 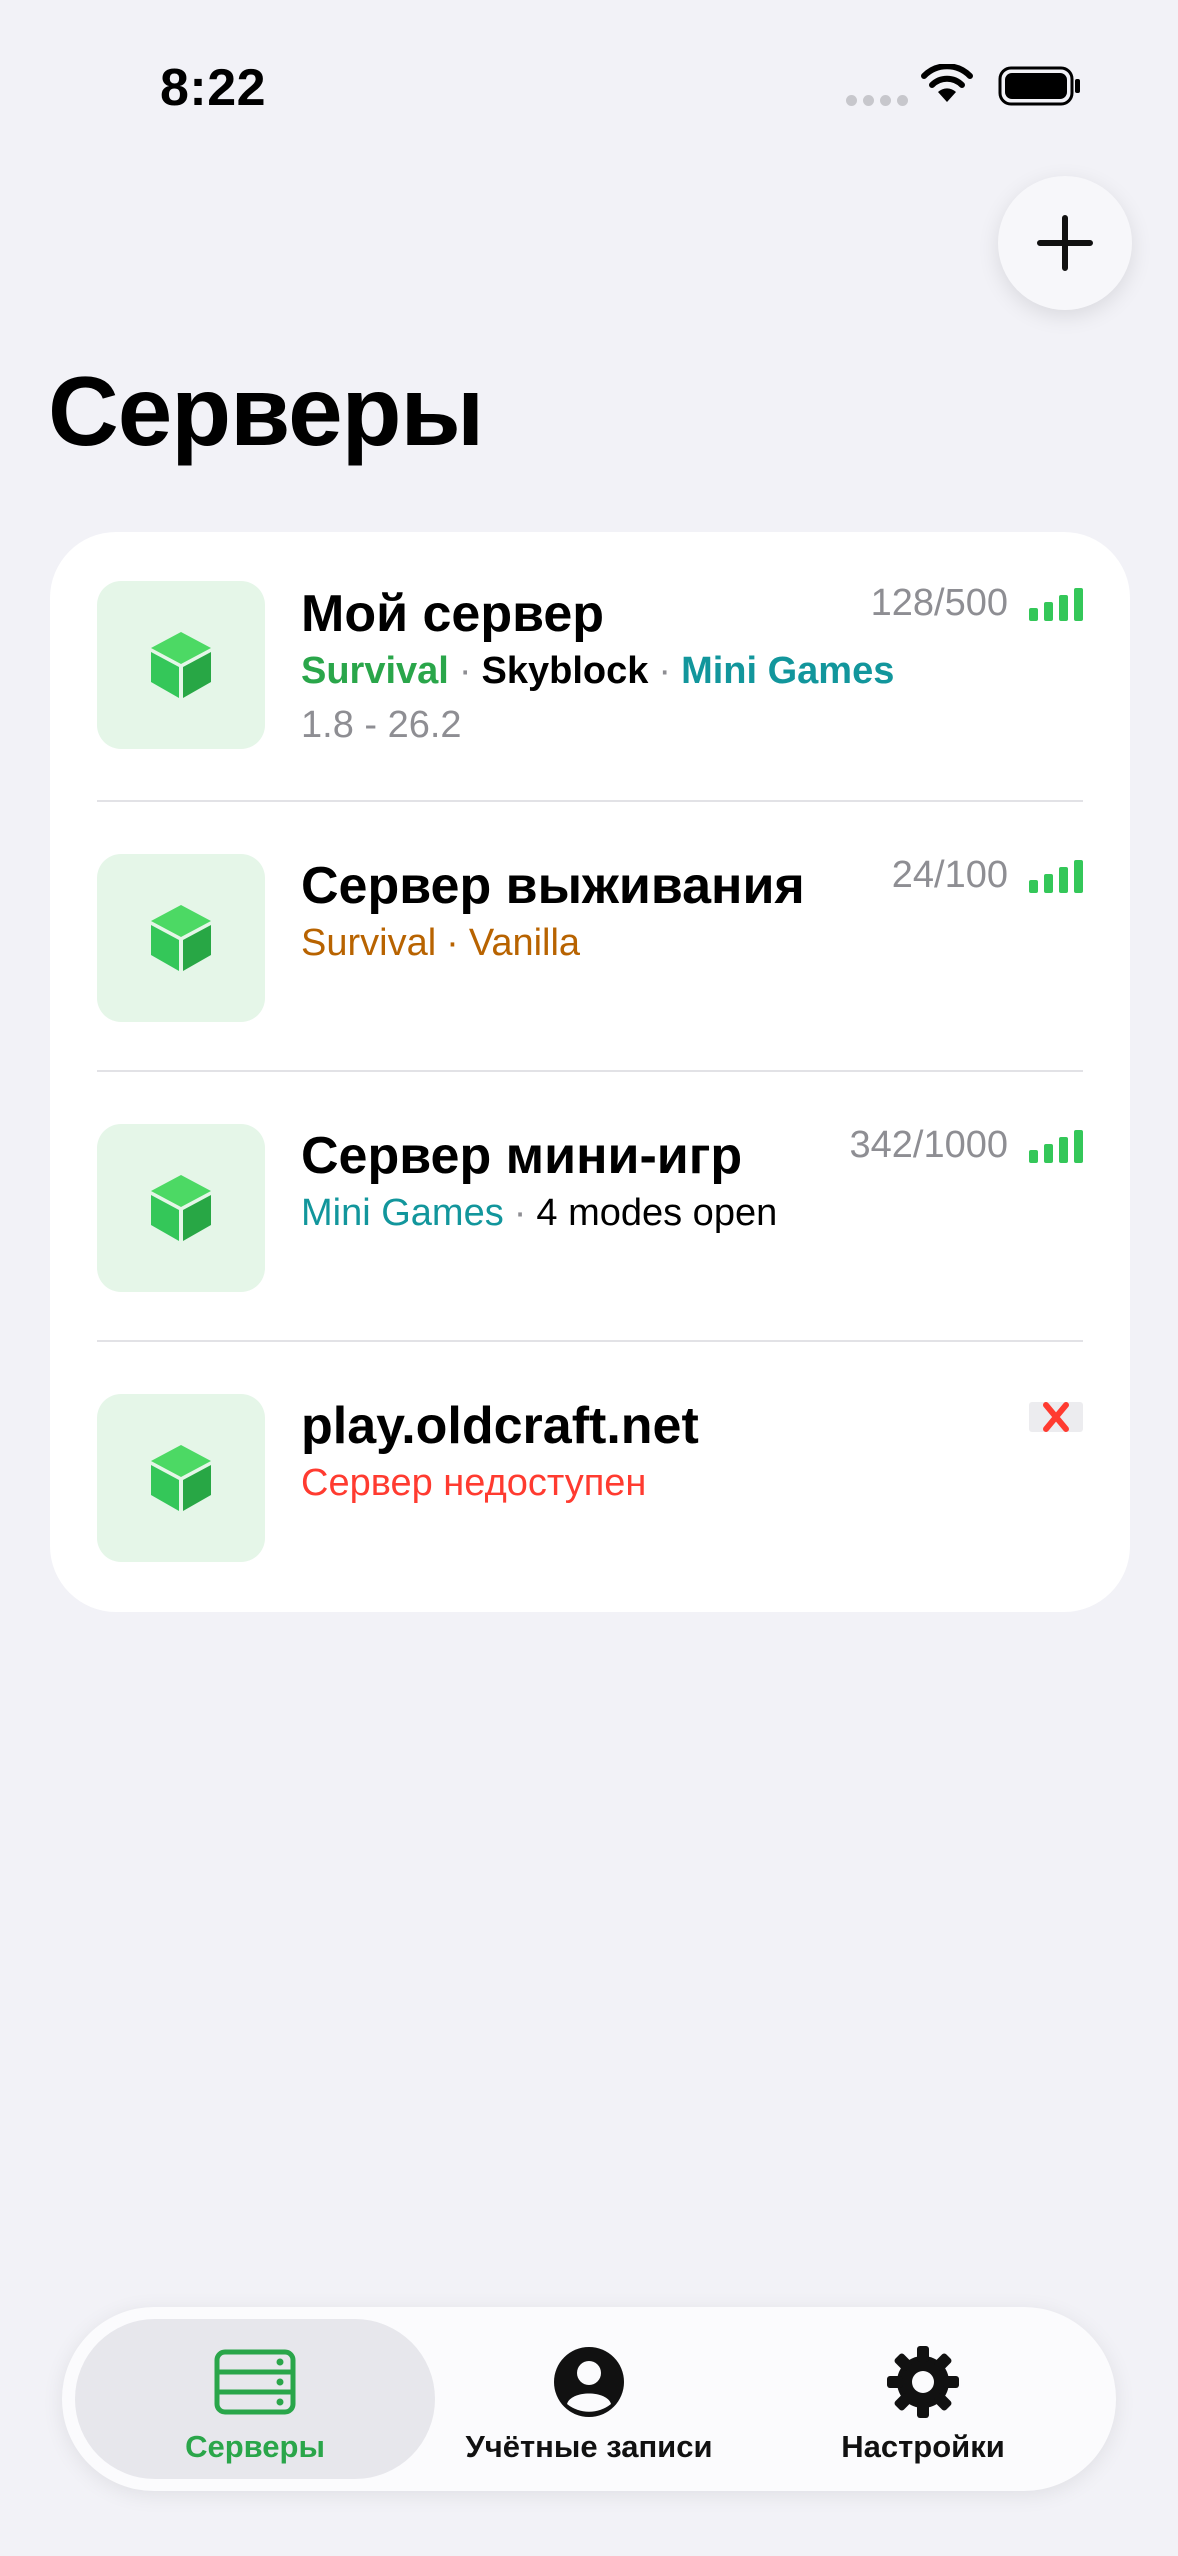 What do you see at coordinates (939, 603) in the screenshot?
I see `player-count: 128/500` at bounding box center [939, 603].